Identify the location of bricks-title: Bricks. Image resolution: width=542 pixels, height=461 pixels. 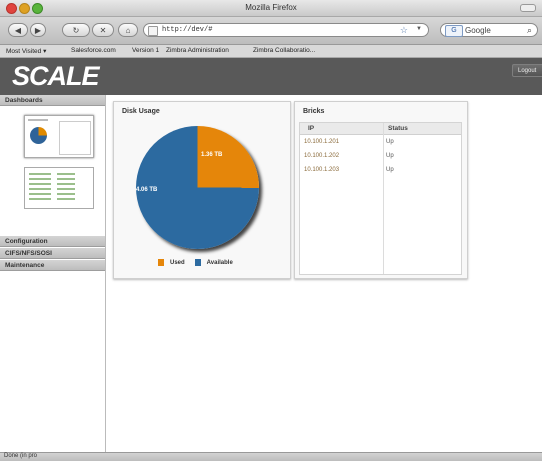
(314, 111).